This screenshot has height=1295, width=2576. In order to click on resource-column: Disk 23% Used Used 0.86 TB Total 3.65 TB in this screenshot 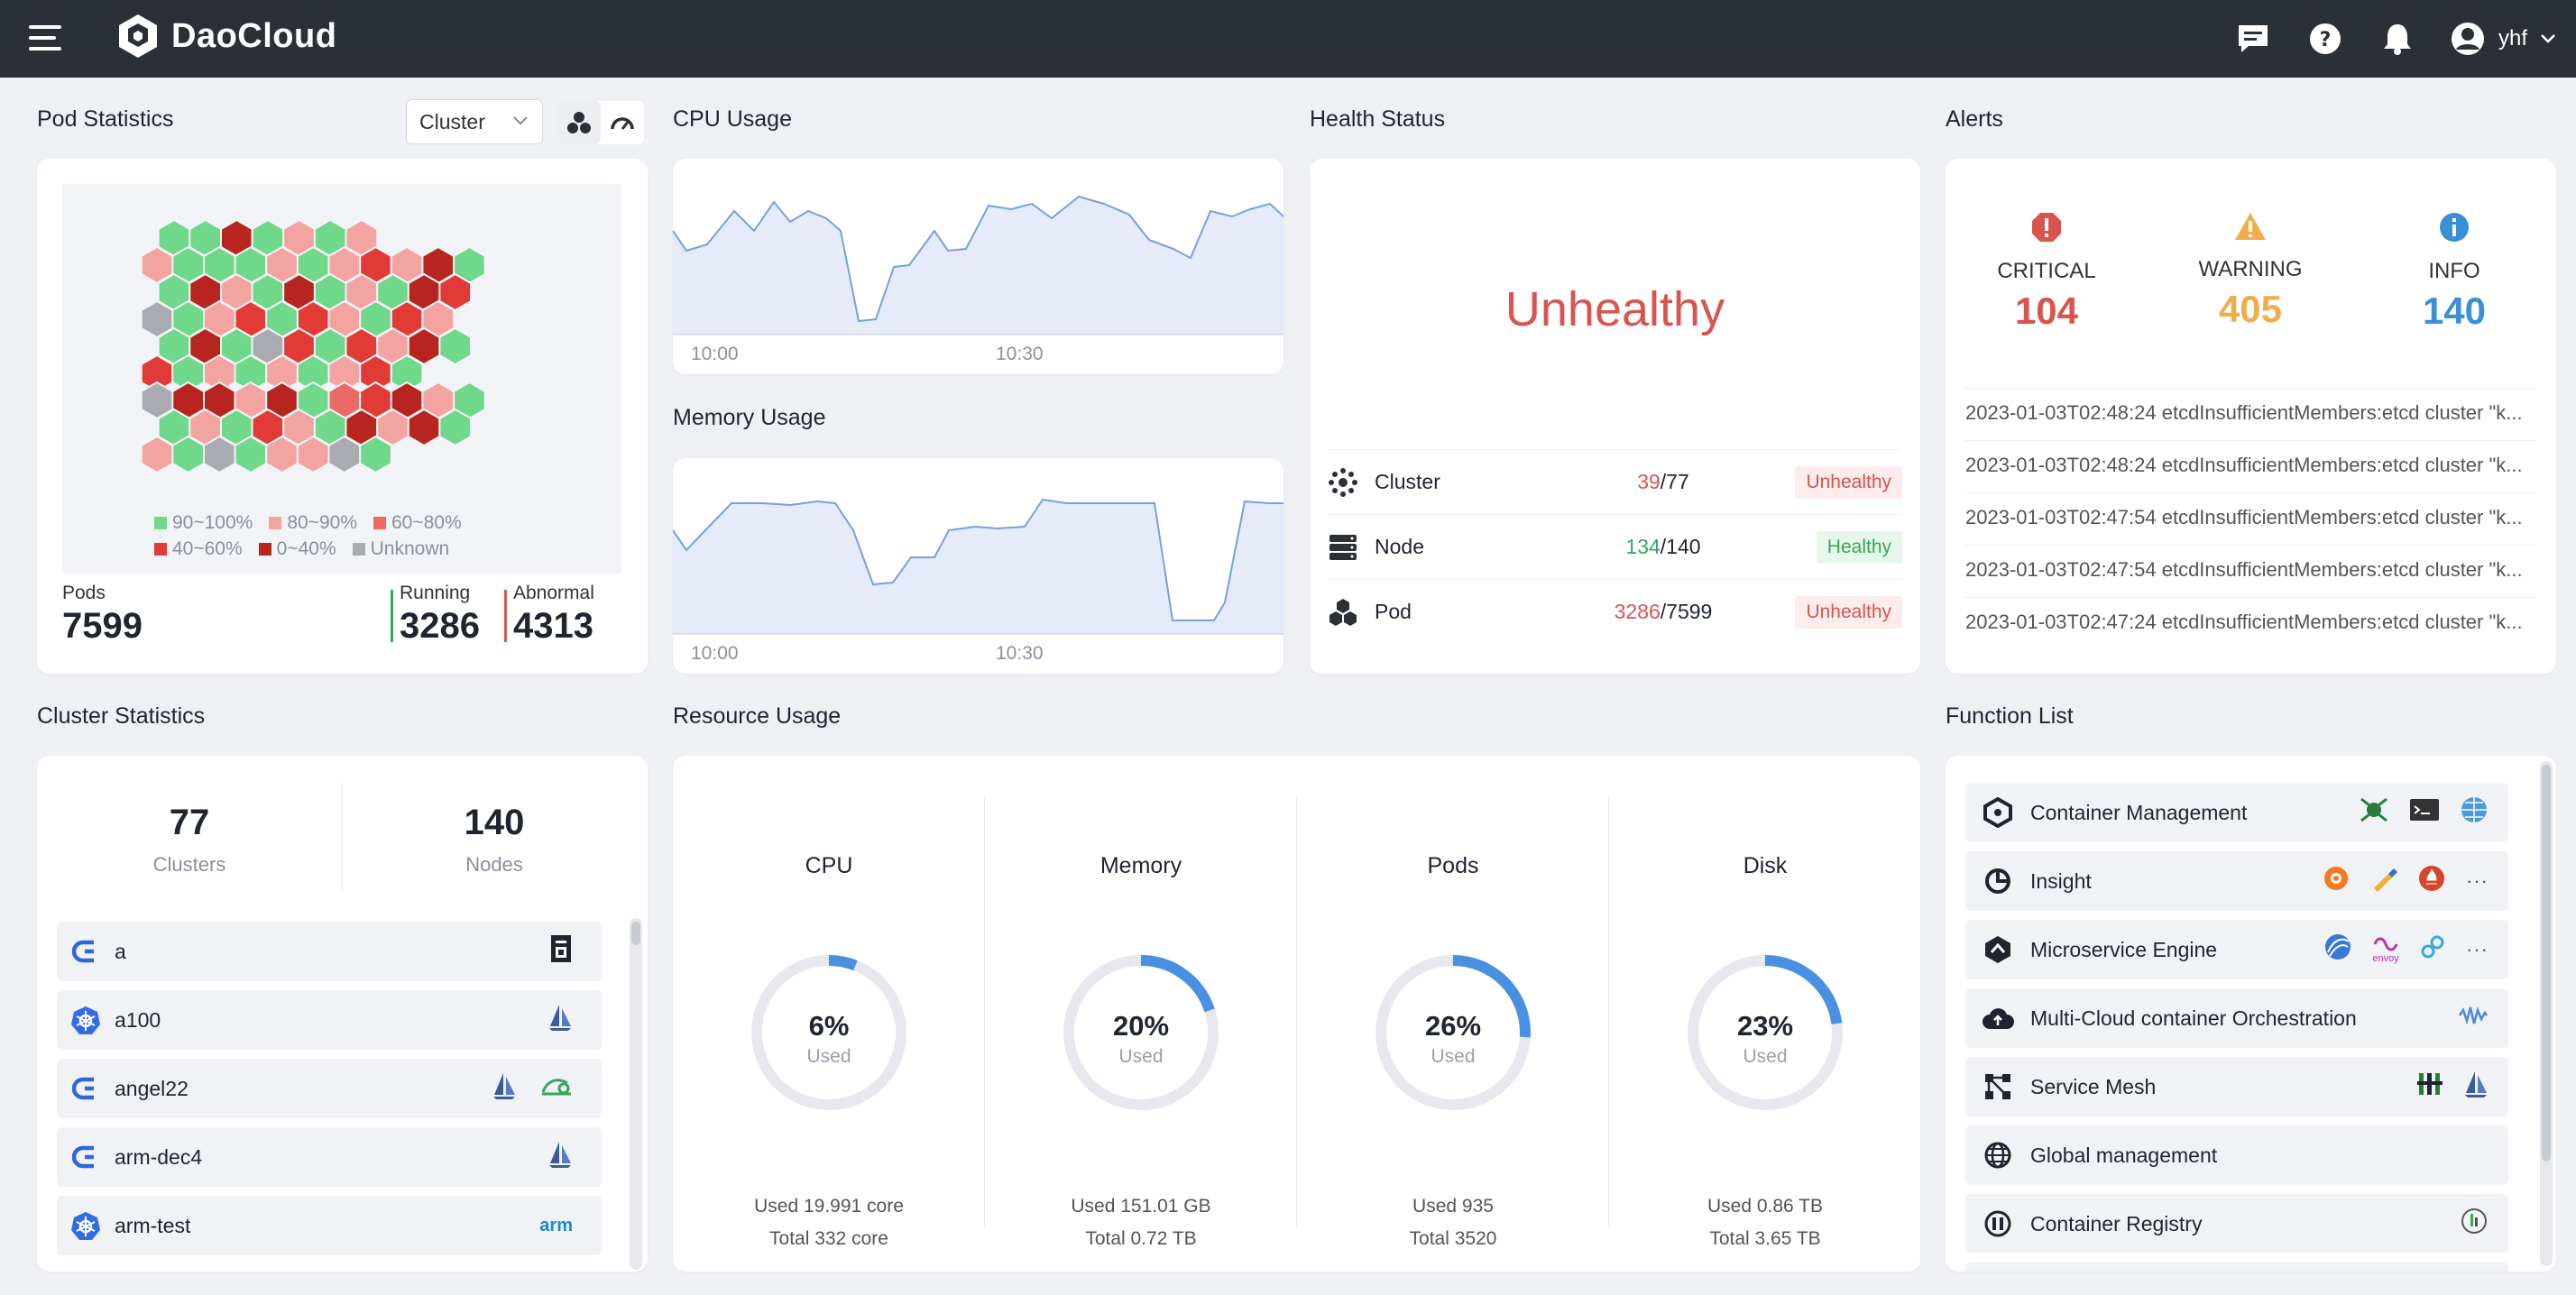, I will do `click(1765, 1021)`.